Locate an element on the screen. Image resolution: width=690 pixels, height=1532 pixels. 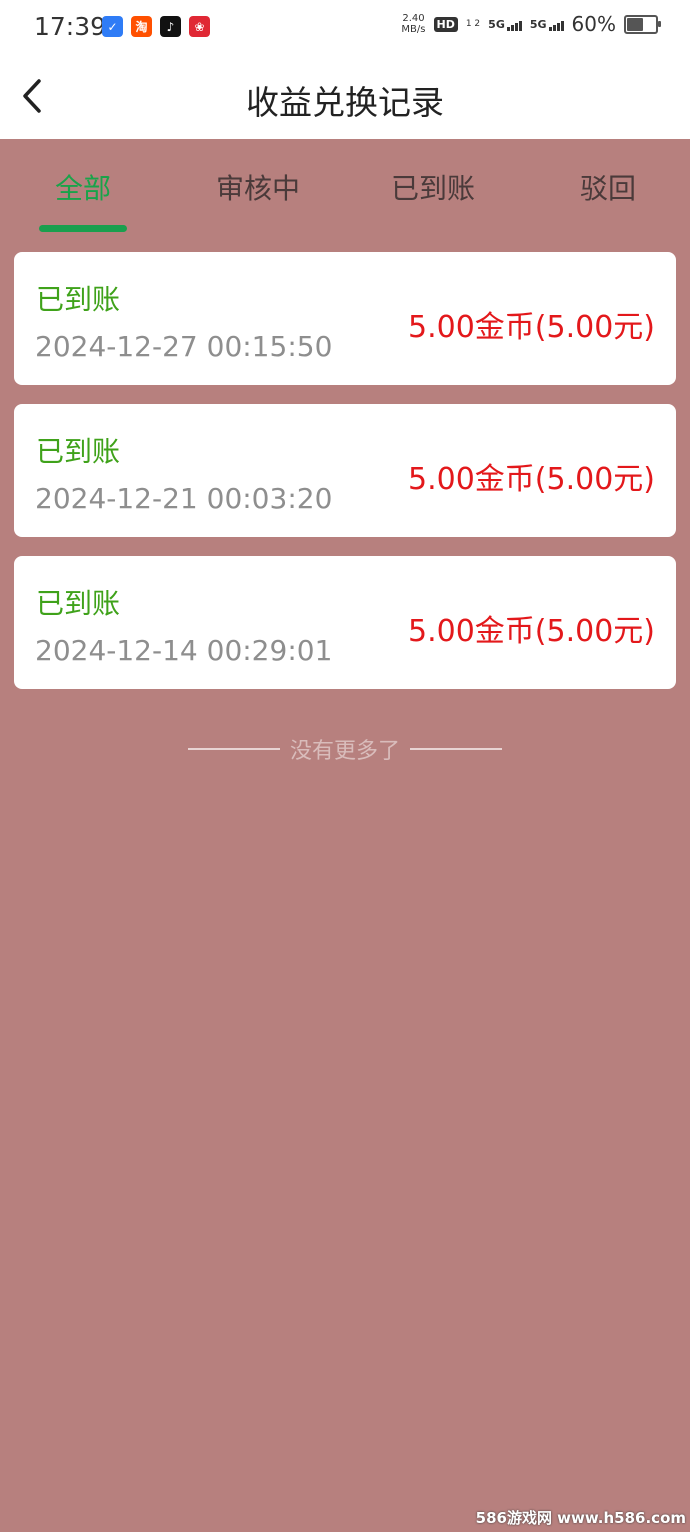
record-time: 2024-12-21 00:03:20 is located at coordinates (184, 498).